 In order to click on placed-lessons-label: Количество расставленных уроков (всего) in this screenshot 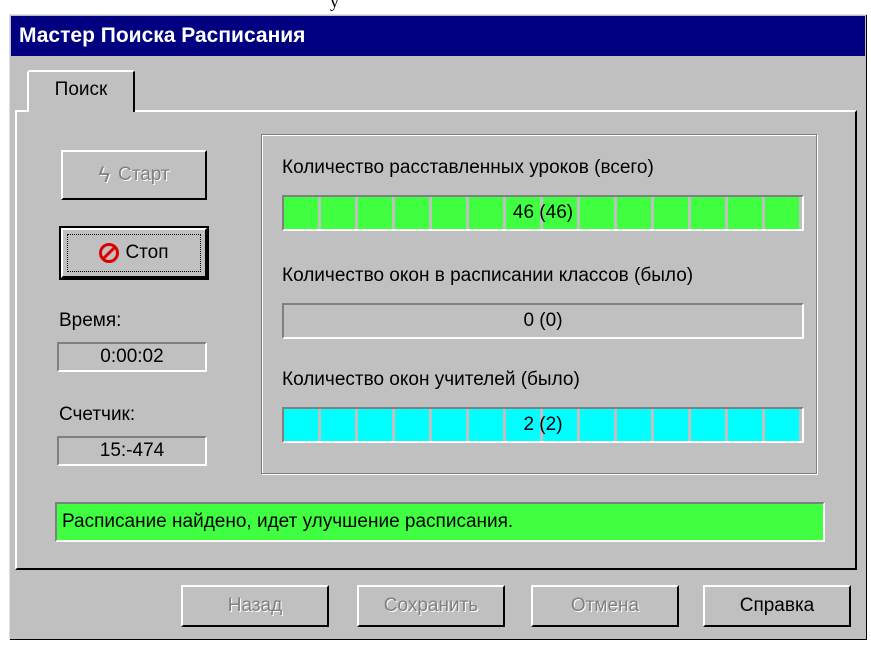, I will do `click(468, 167)`.